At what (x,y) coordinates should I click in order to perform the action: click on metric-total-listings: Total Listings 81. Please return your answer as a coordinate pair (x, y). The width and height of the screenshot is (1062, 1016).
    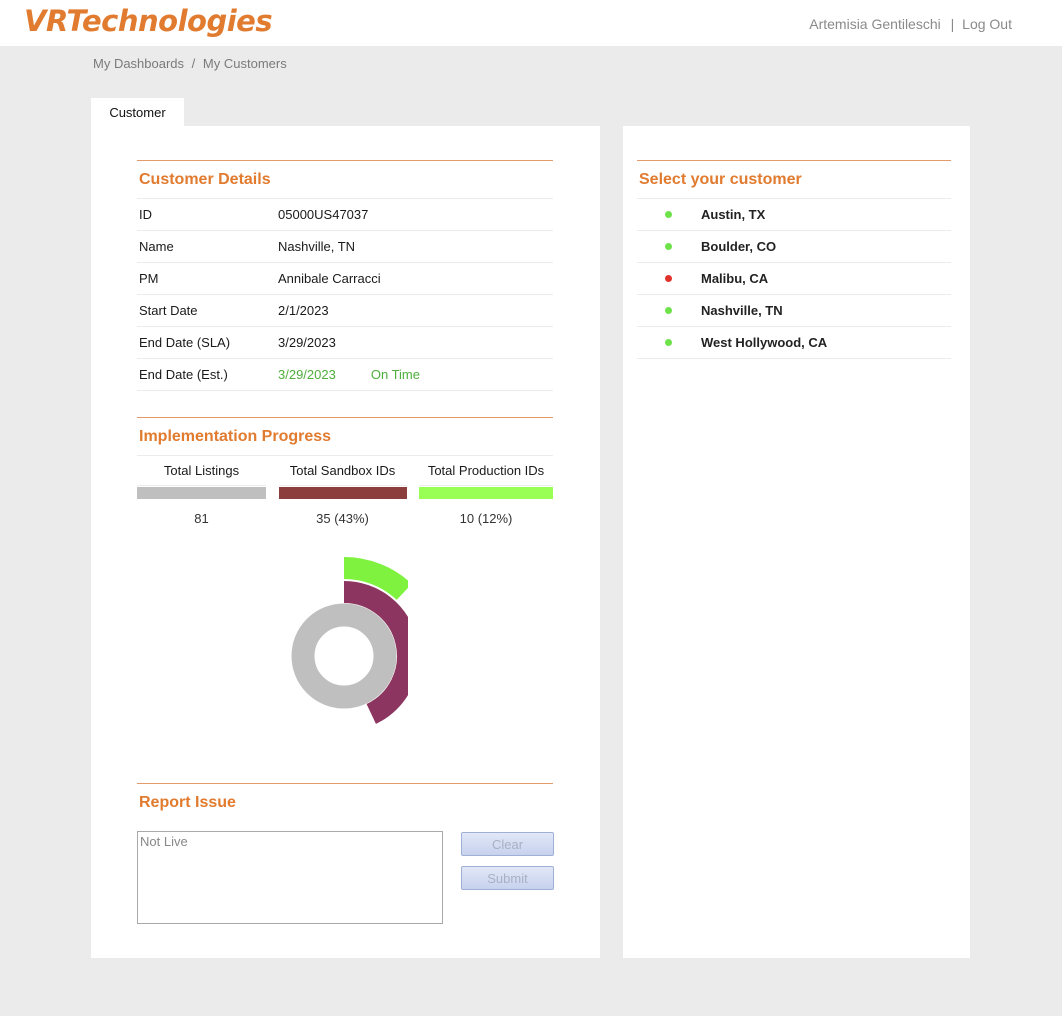
    Looking at the image, I should click on (201, 491).